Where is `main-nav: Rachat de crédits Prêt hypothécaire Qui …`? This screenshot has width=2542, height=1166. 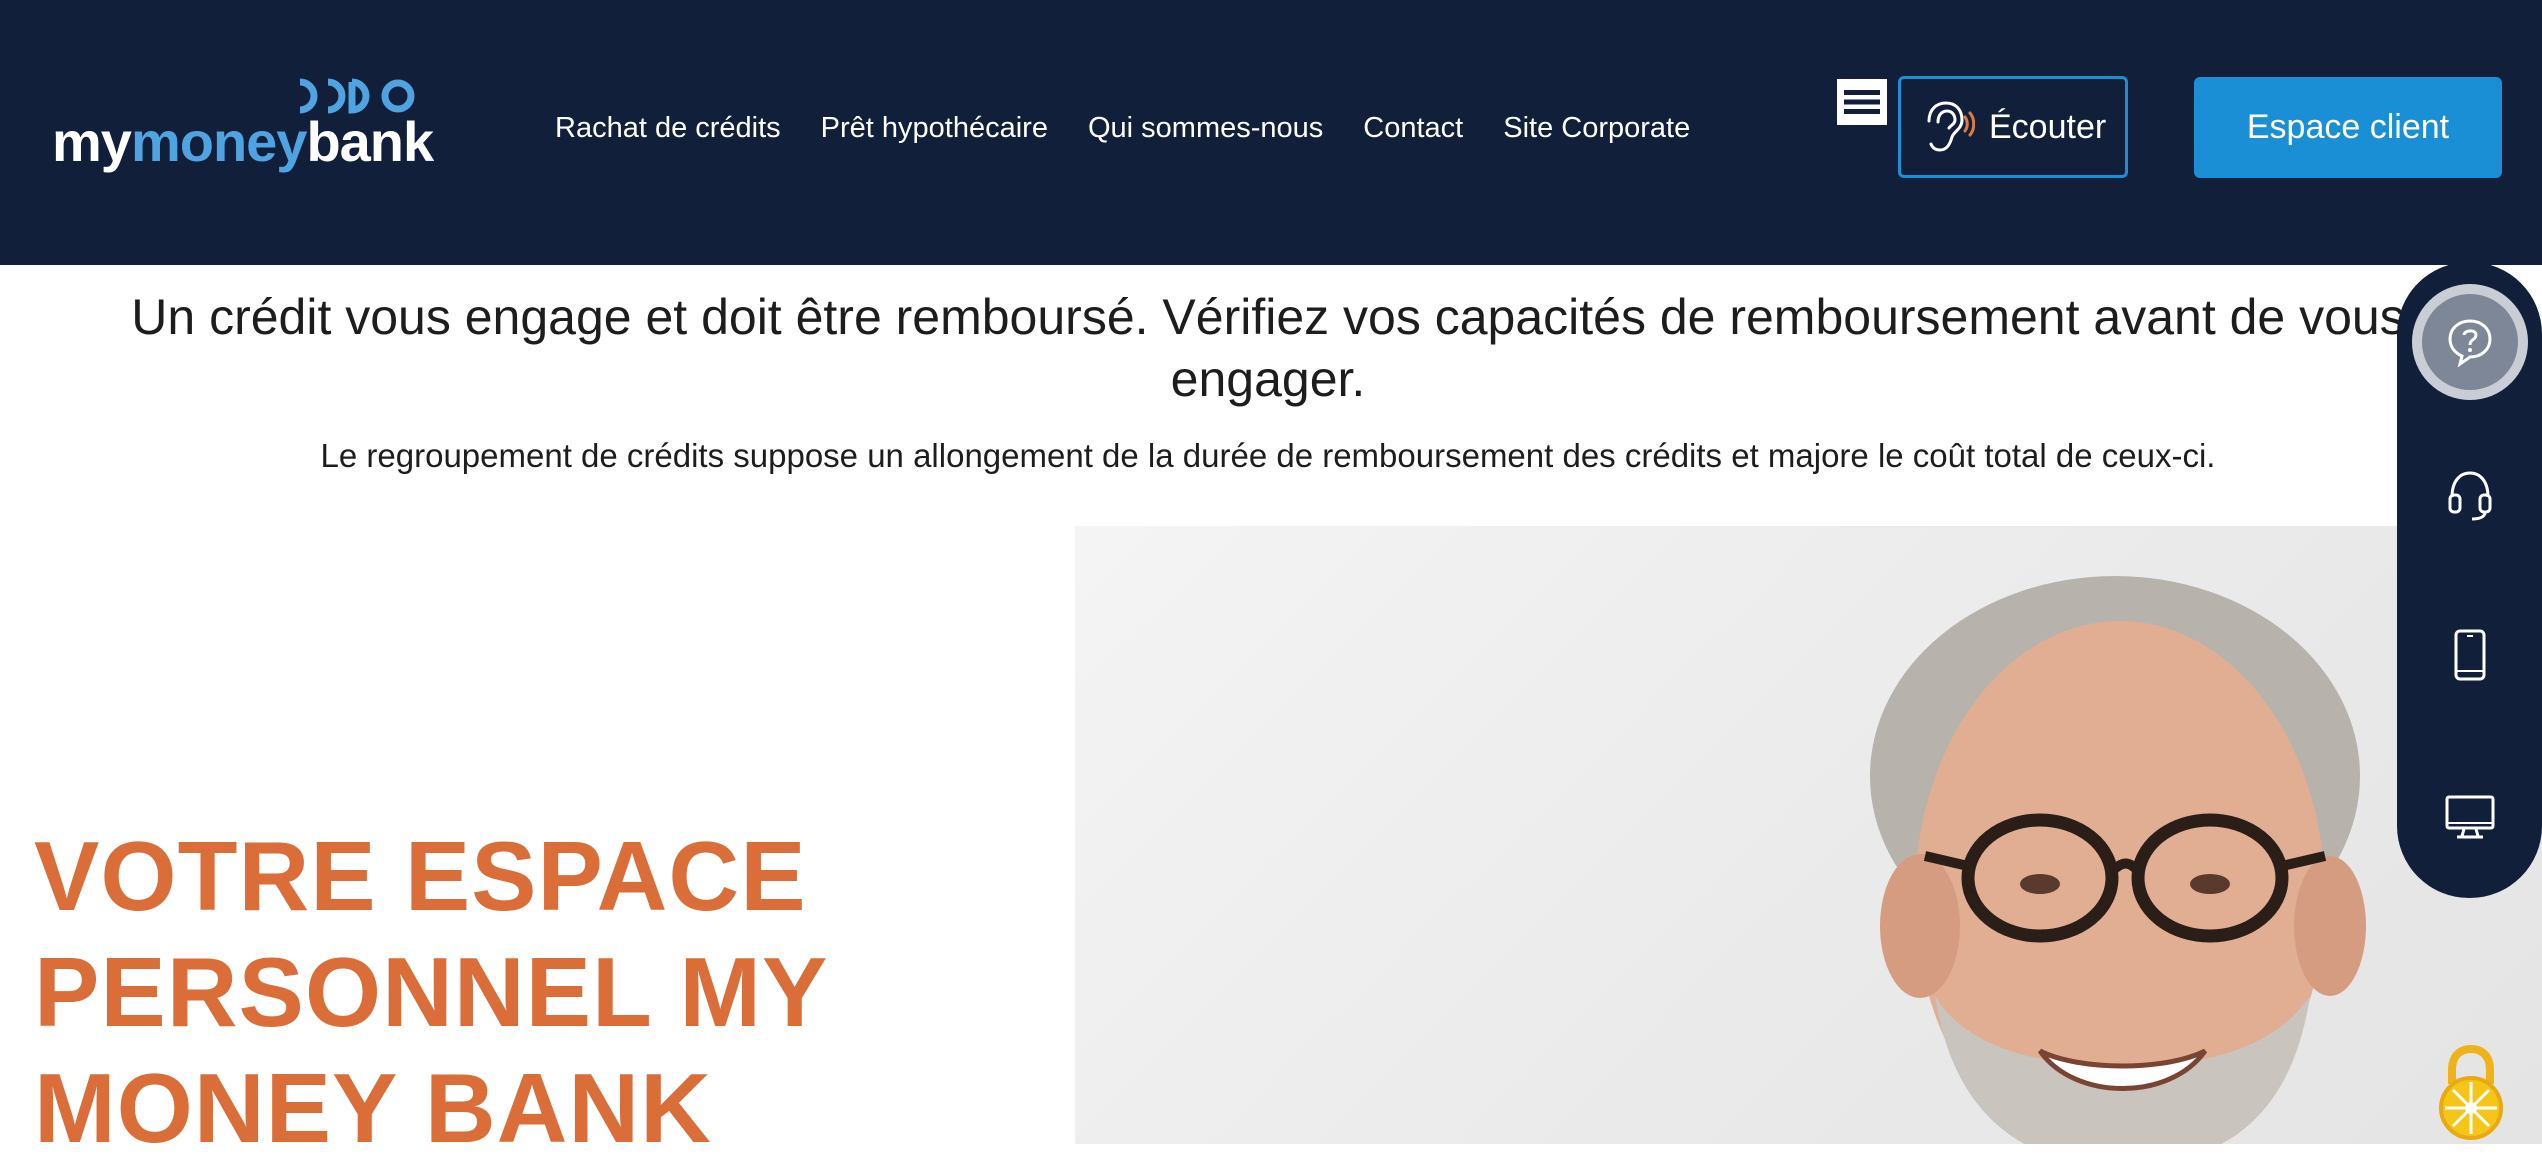 main-nav: Rachat de crédits Prêt hypothécaire Qui … is located at coordinates (1122, 128).